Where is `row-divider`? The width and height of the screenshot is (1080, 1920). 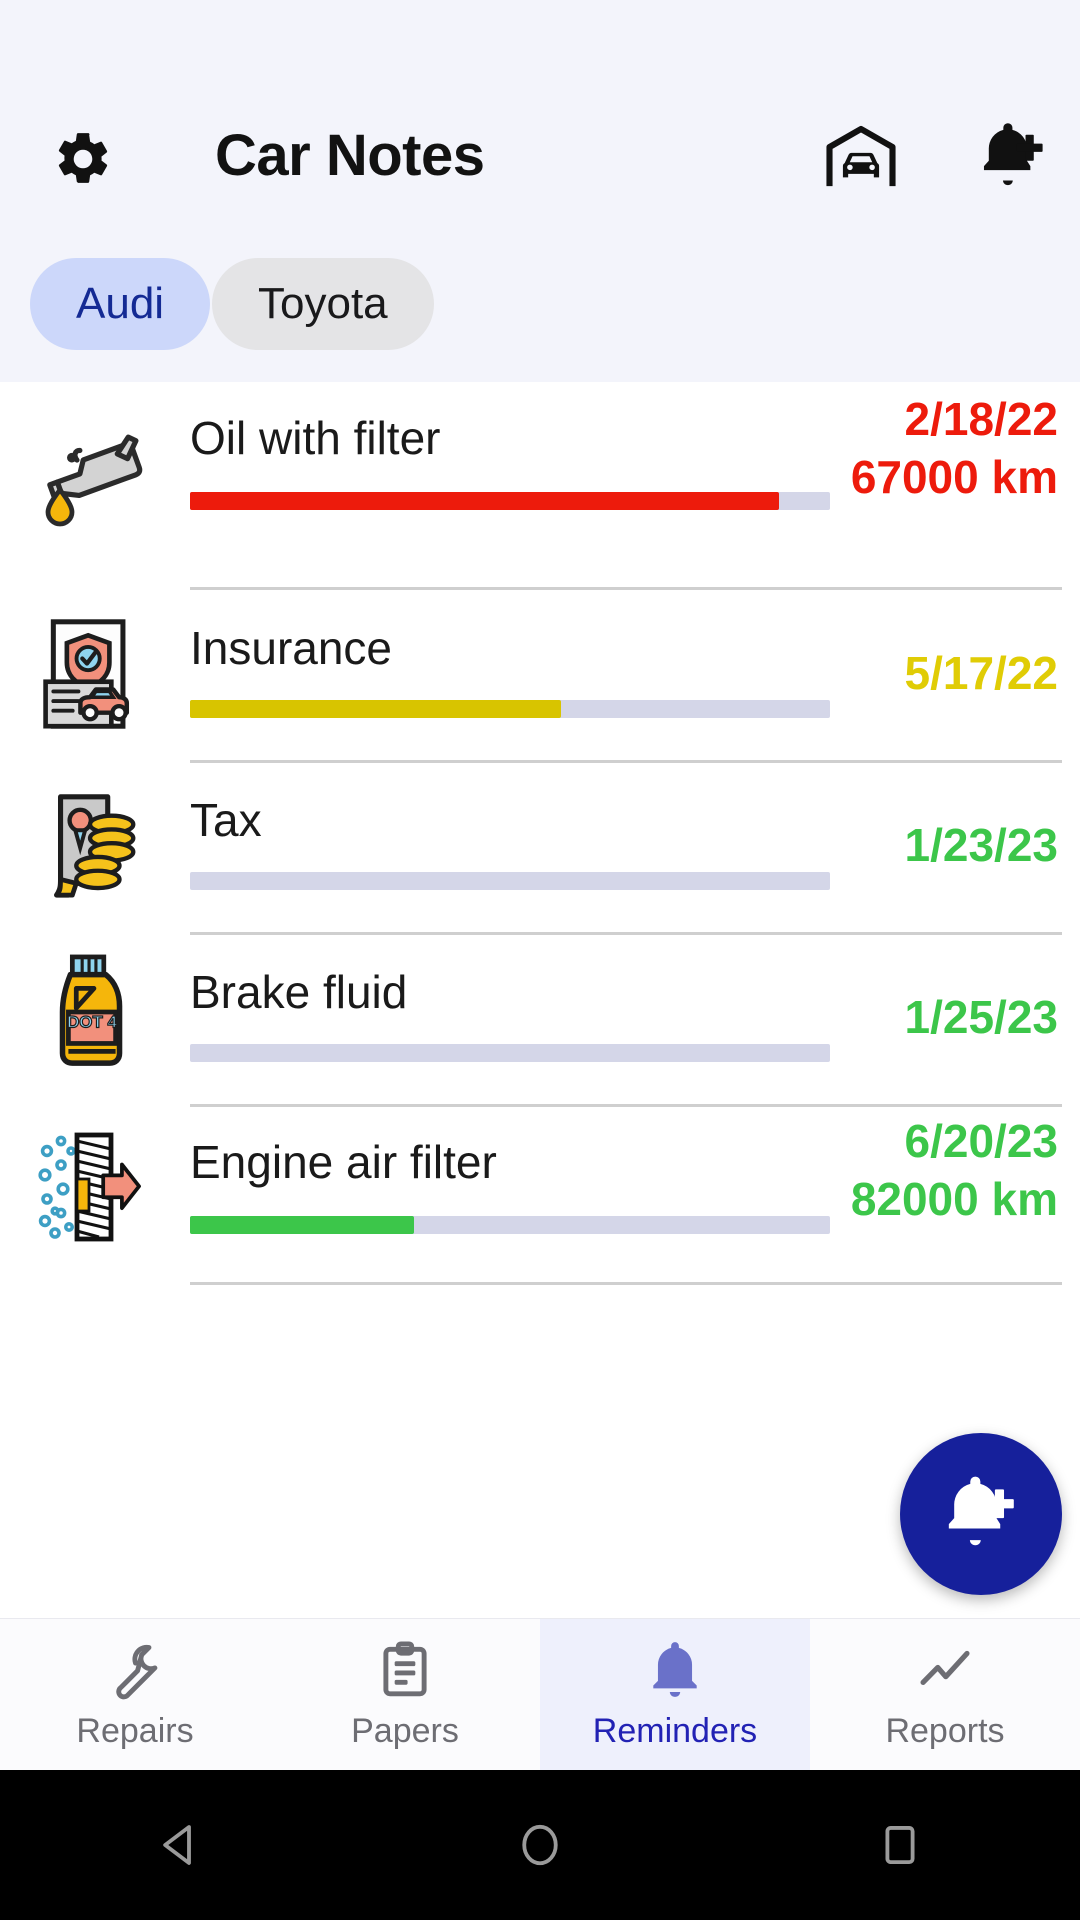
row-divider is located at coordinates (626, 1283).